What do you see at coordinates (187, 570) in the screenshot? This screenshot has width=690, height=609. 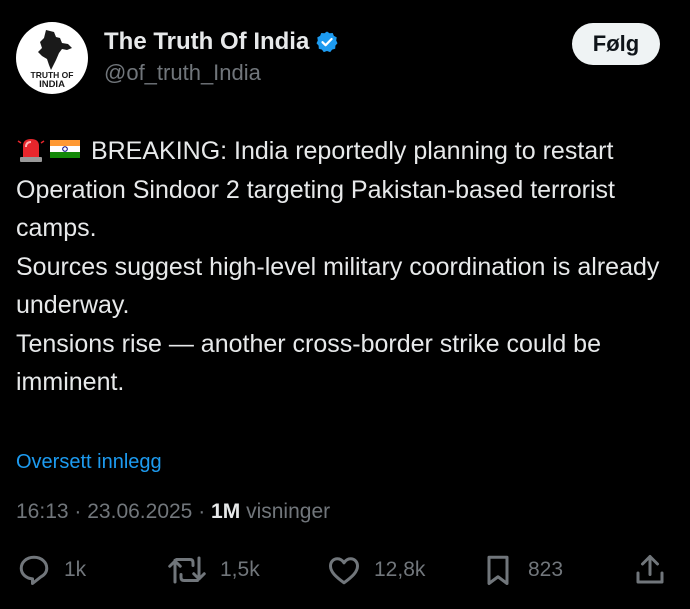 I see `repost-icon` at bounding box center [187, 570].